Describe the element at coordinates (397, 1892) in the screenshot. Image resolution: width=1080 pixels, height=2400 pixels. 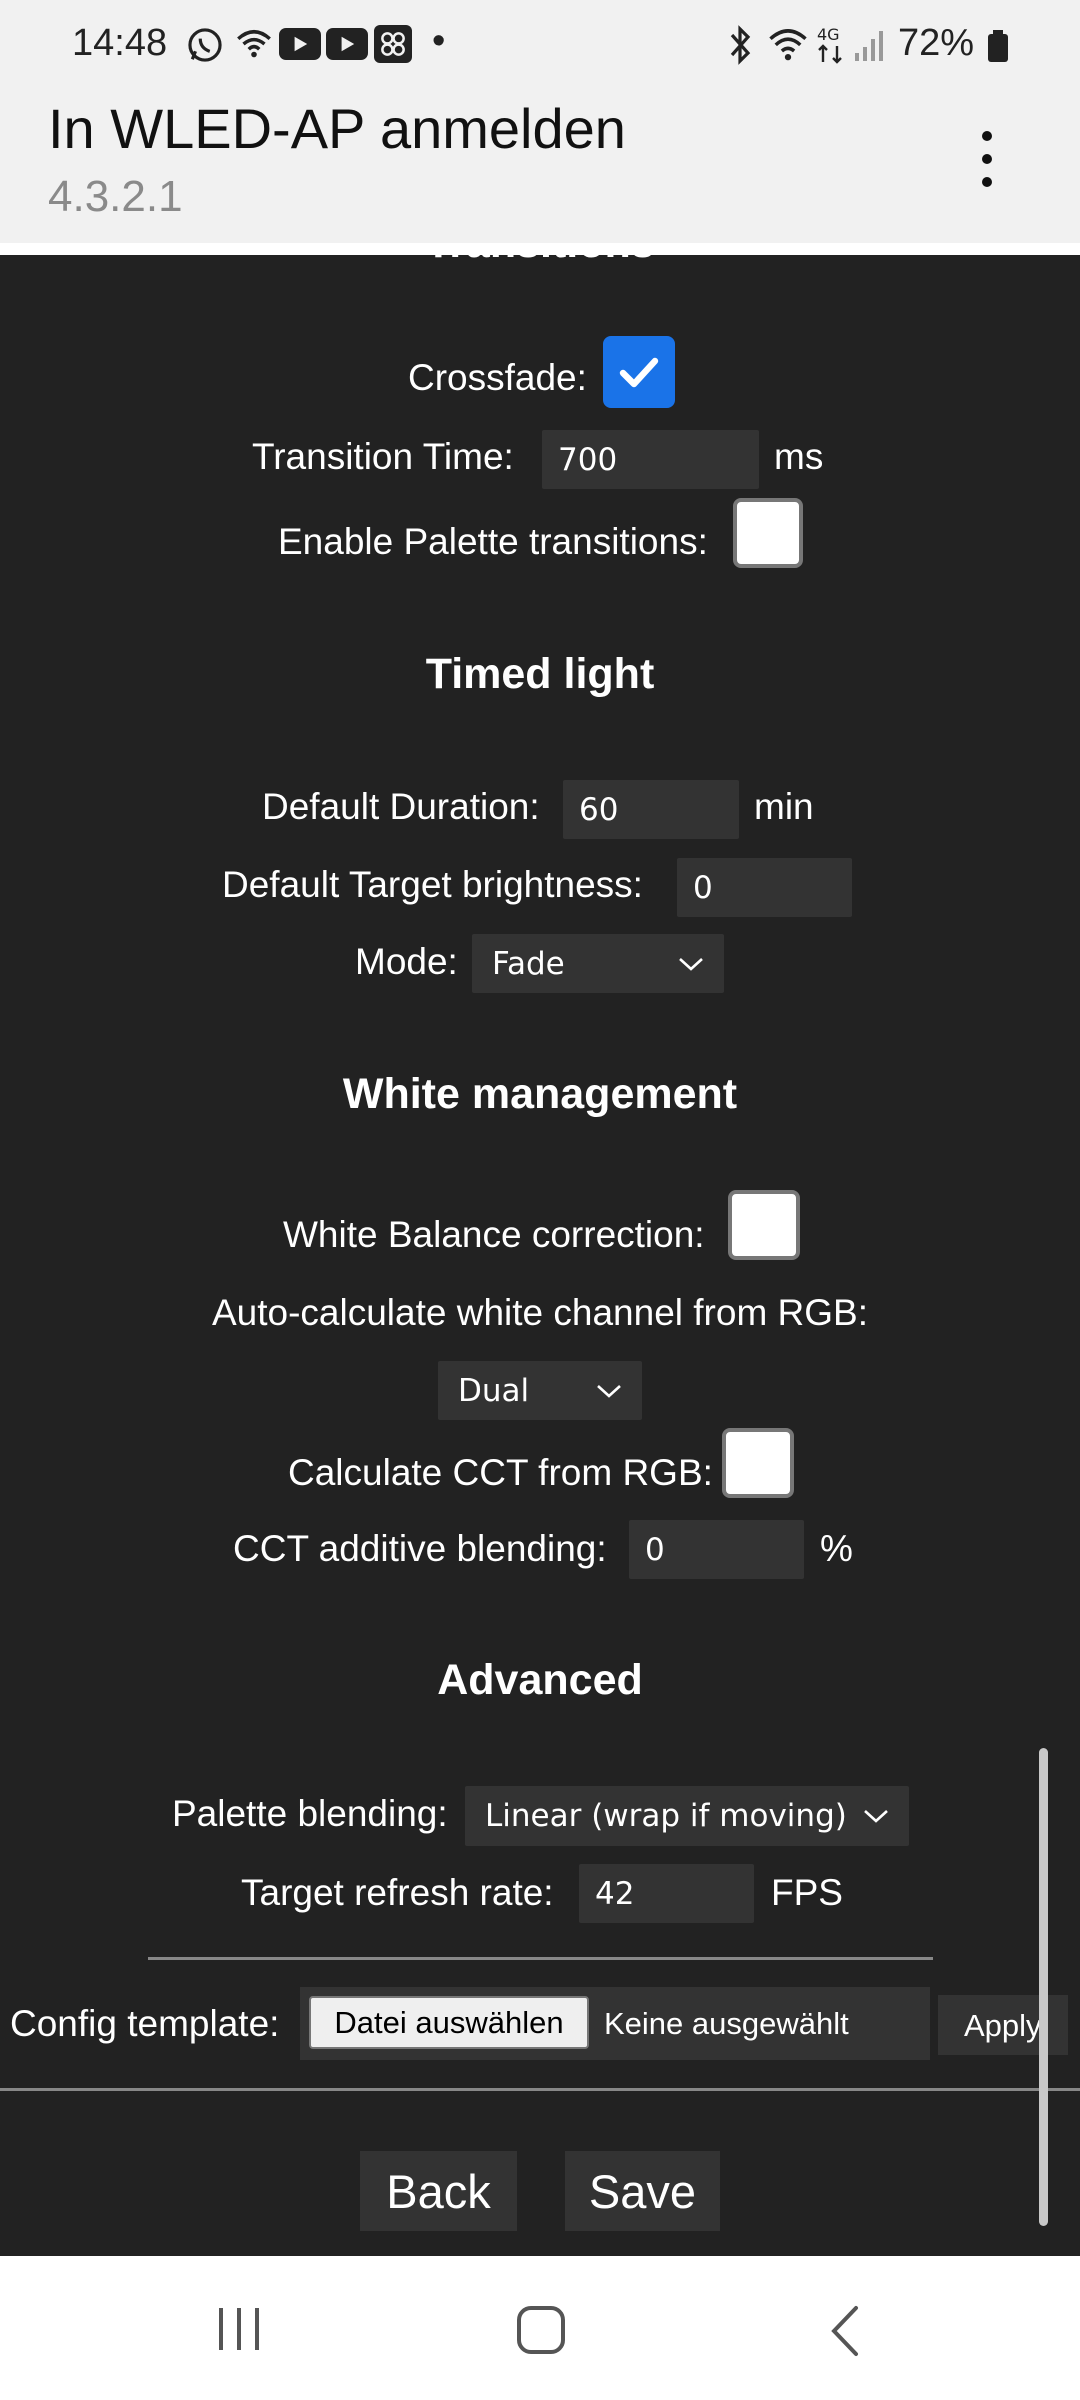
I see `refresh-rate-label: Target refresh rate:` at that location.